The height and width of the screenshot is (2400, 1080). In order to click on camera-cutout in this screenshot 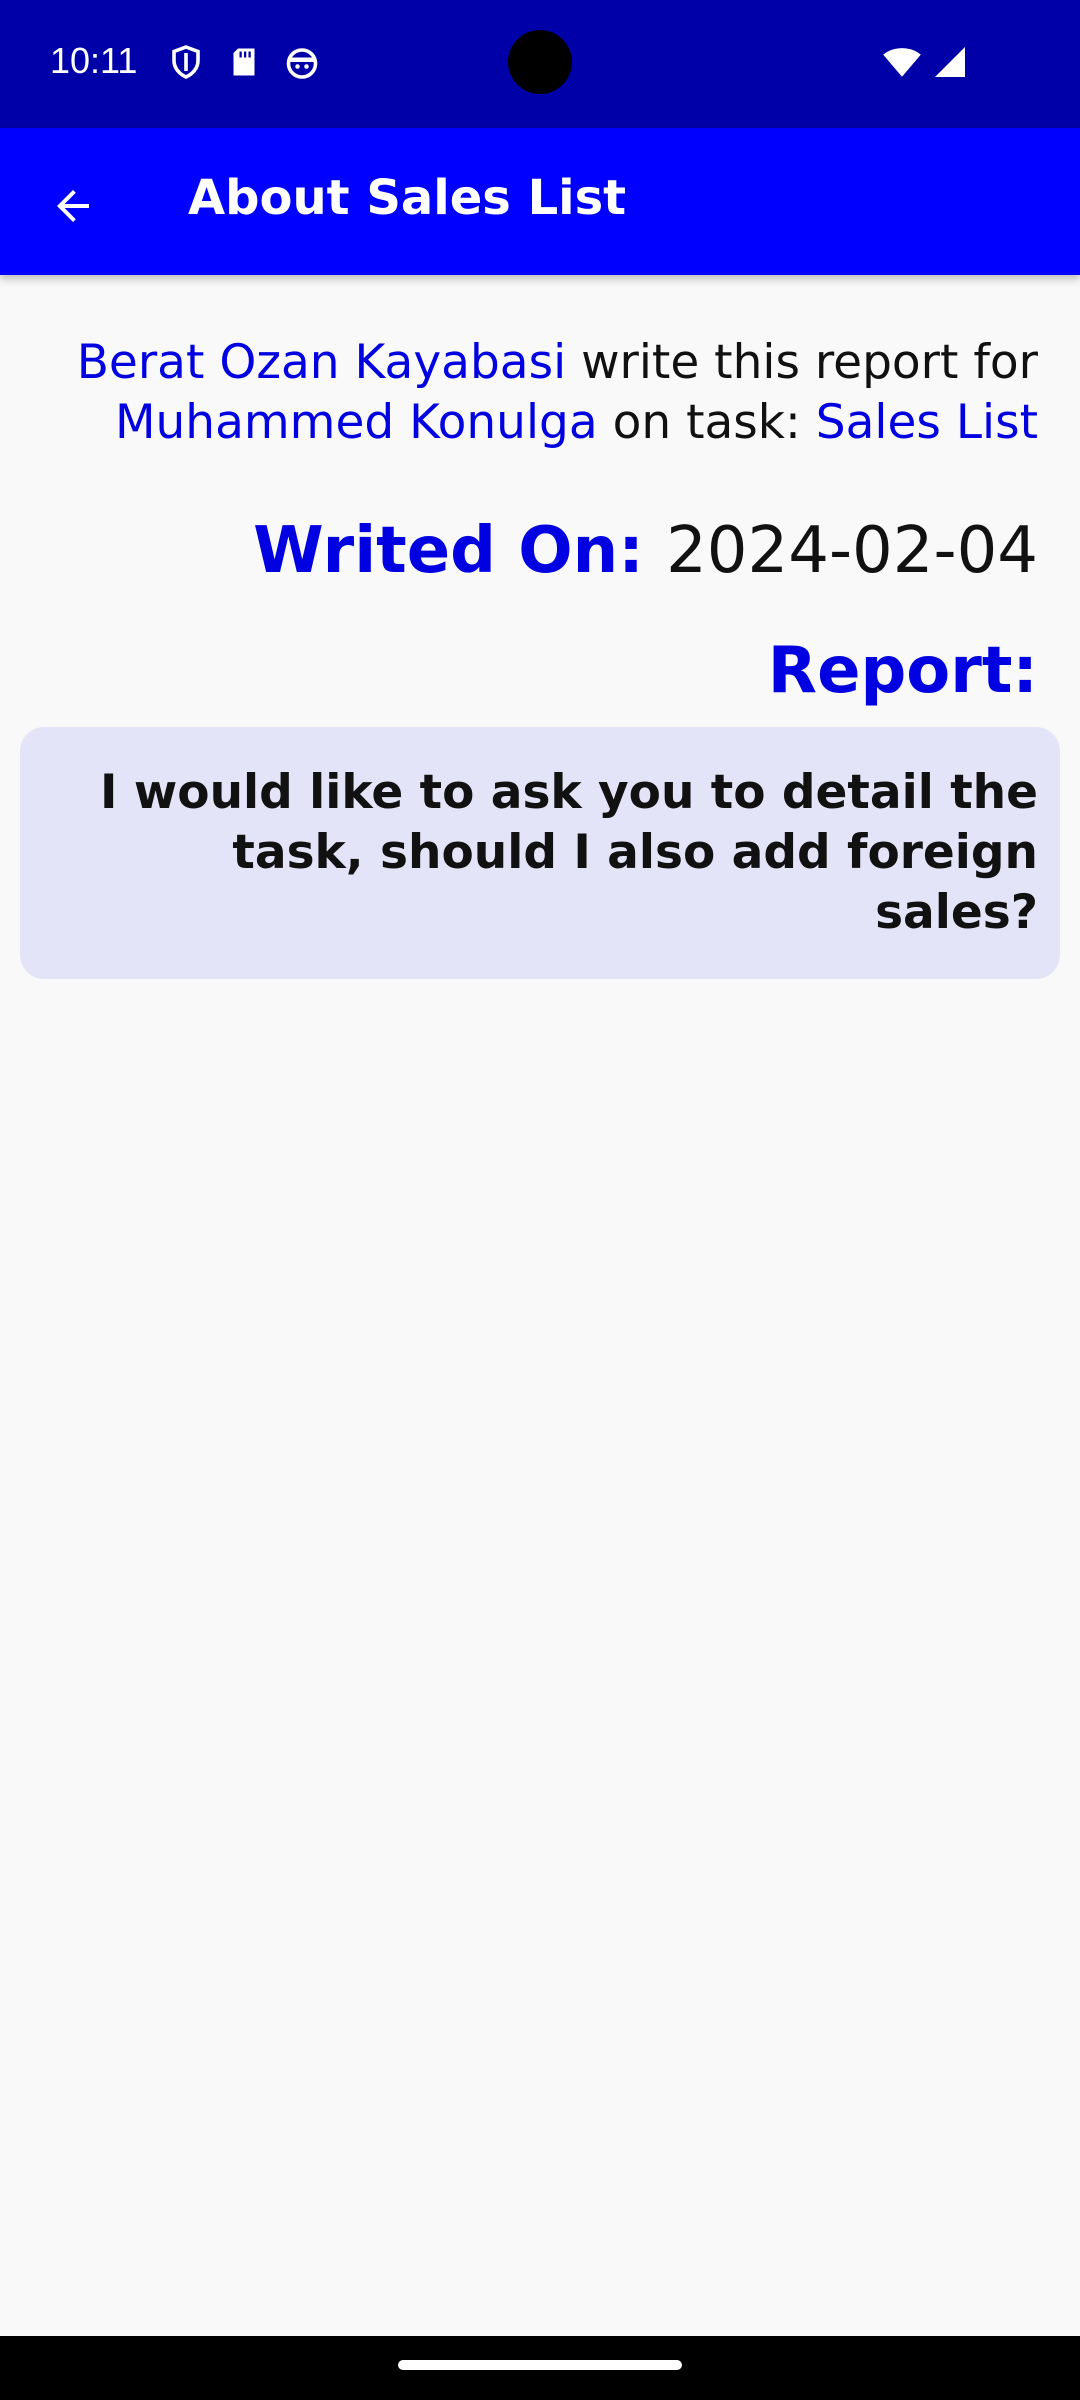, I will do `click(540, 62)`.